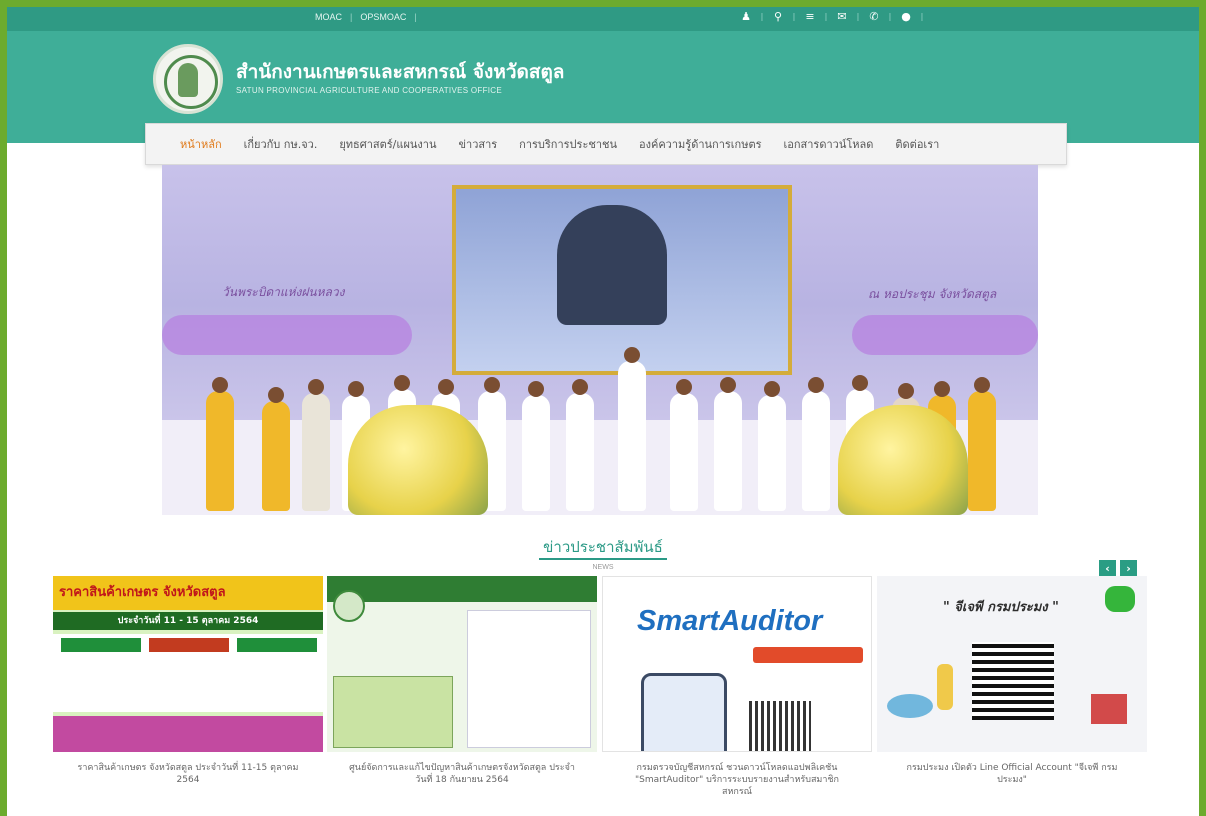 This screenshot has height=816, width=1206. What do you see at coordinates (283, 292) in the screenshot?
I see `banner-left-caption: วันพระบิดาแห่งฝนหลวง` at bounding box center [283, 292].